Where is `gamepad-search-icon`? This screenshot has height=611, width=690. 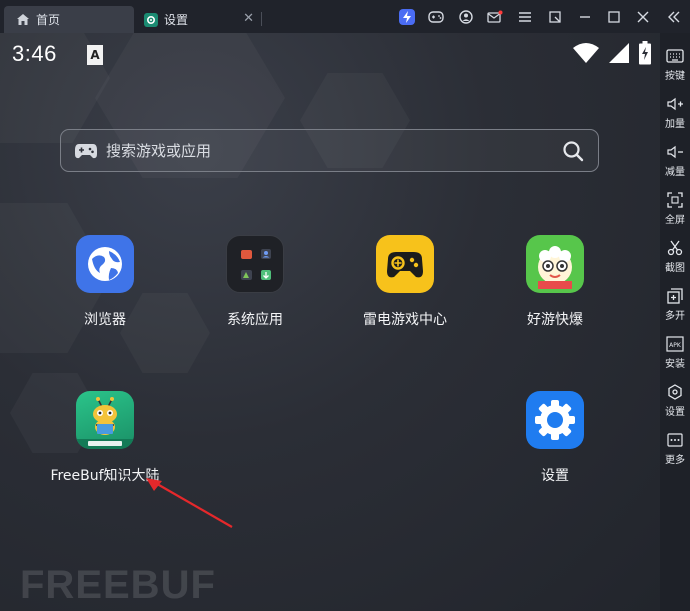
gamepad-search-icon is located at coordinates (86, 151).